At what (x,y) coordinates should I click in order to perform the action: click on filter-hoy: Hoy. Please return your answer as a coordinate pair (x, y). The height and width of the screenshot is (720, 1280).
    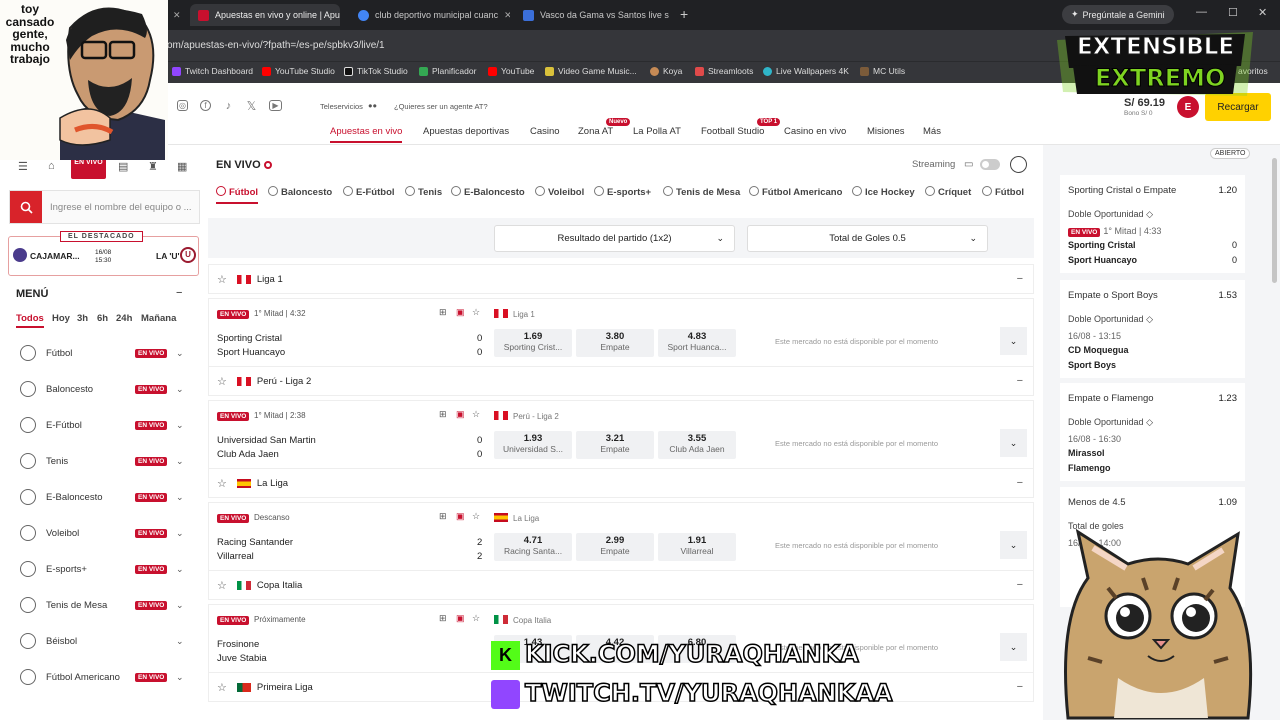
    Looking at the image, I should click on (61, 318).